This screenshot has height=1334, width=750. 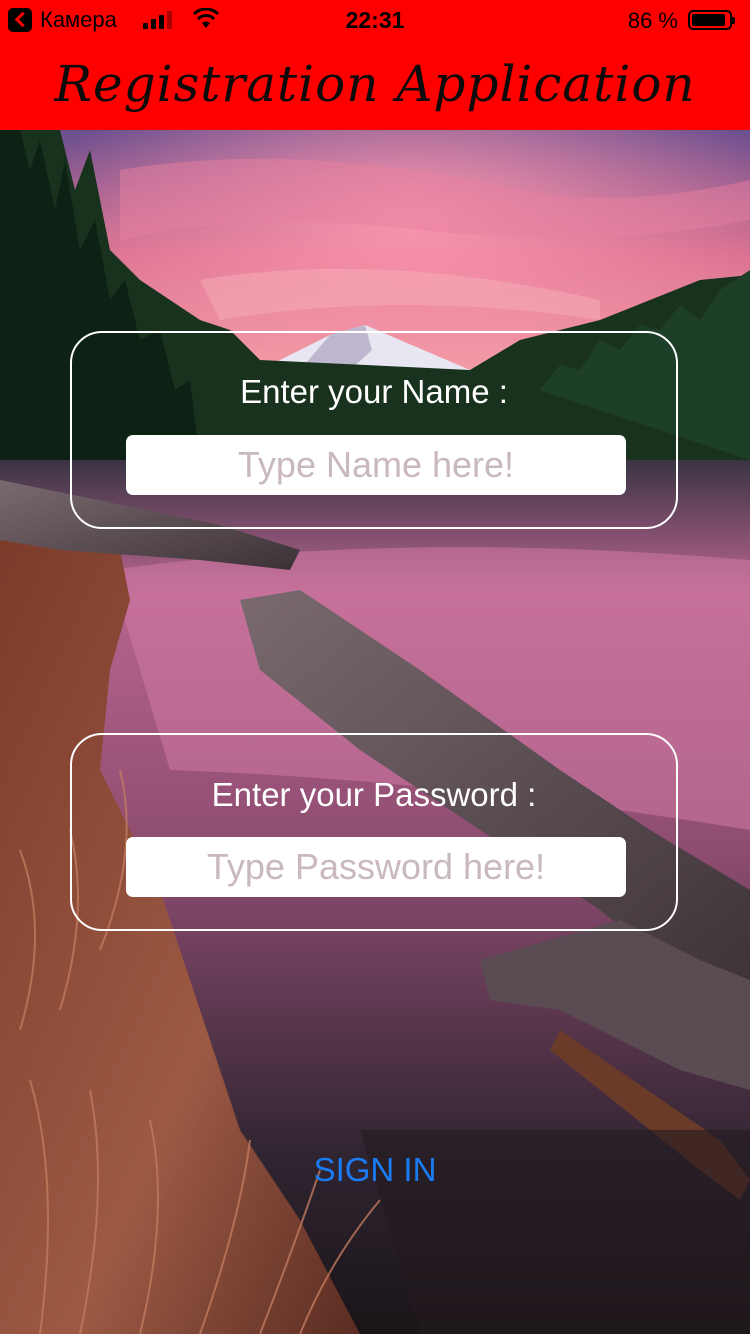 I want to click on password-label: Enter your Password :, so click(x=374, y=794).